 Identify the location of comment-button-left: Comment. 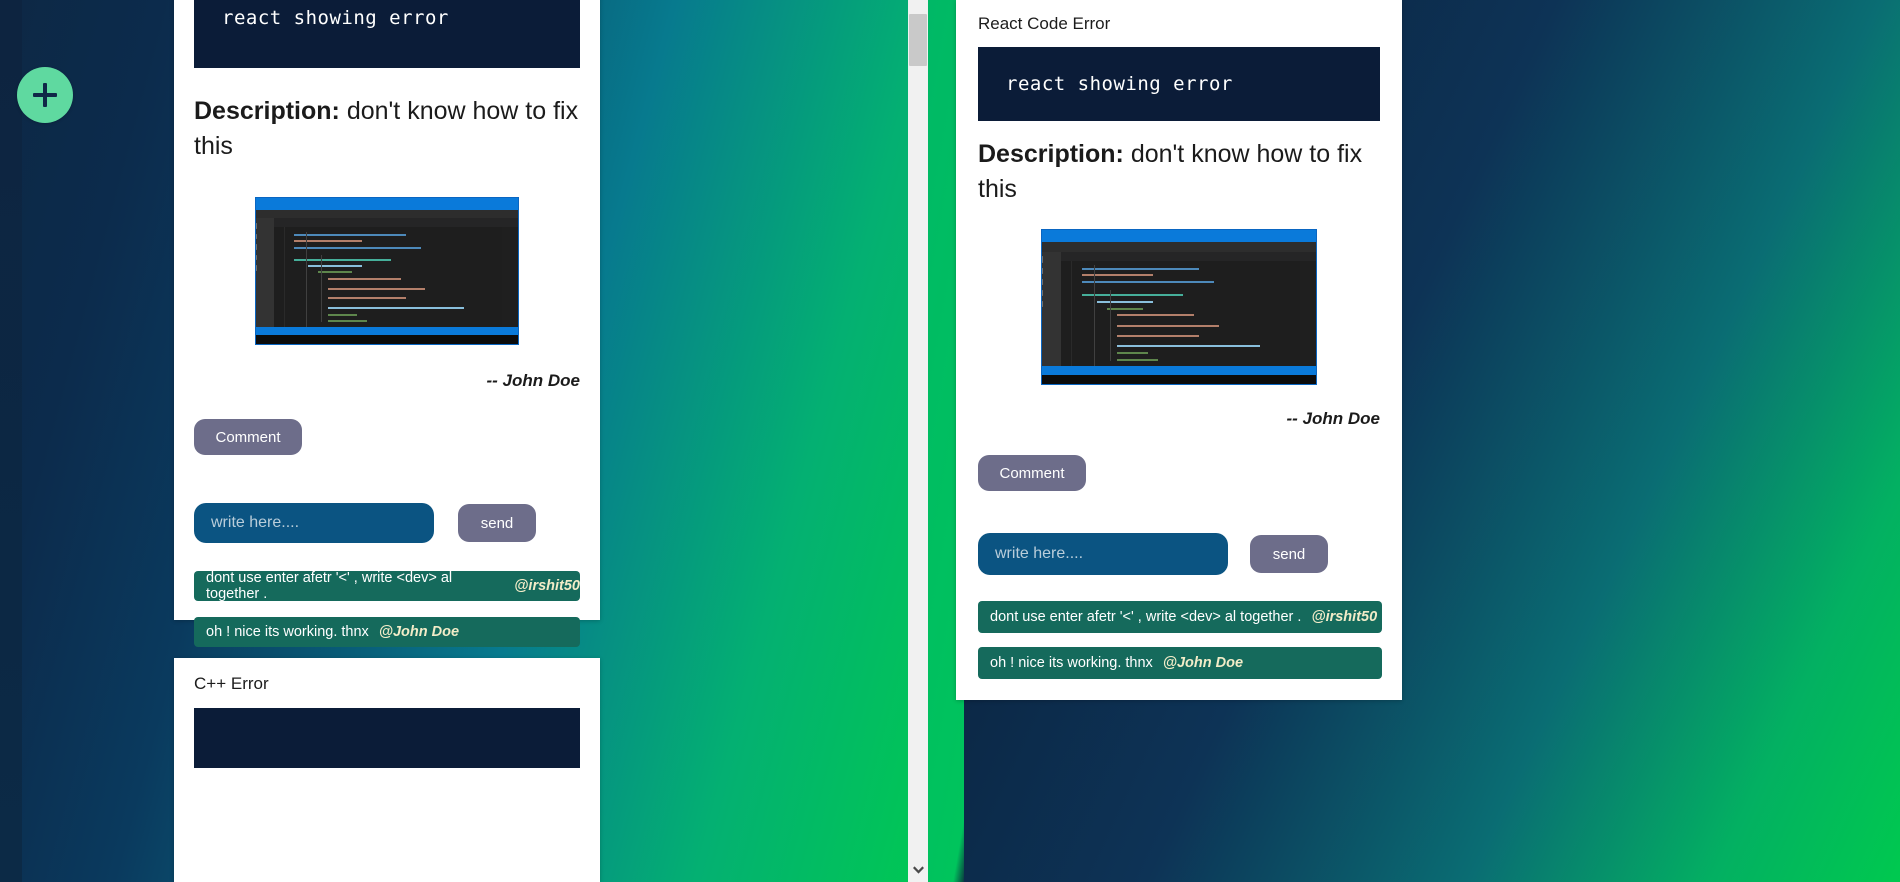
(248, 437).